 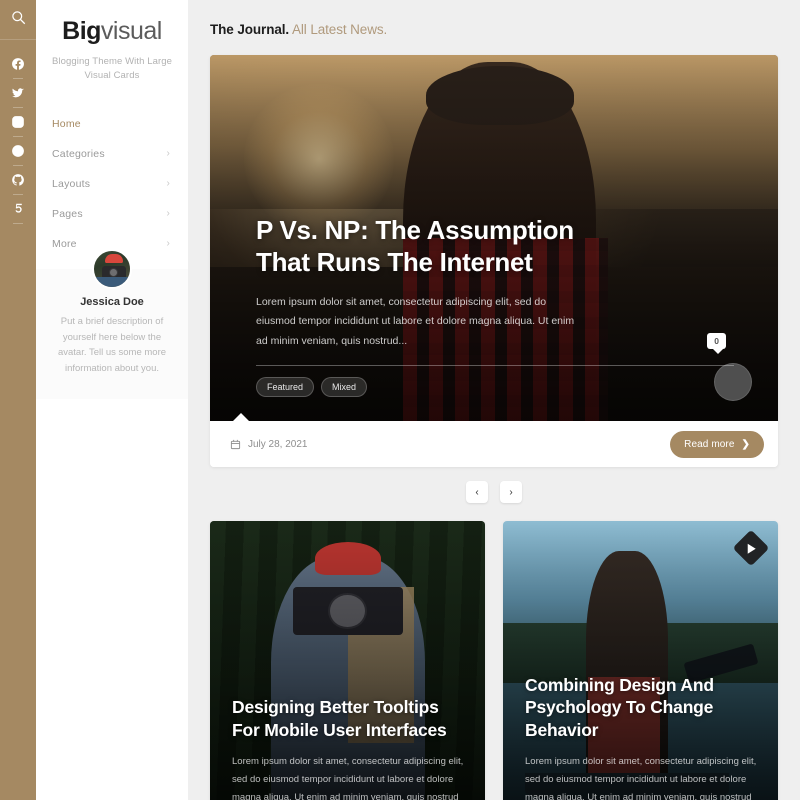 I want to click on carousel-prev-button: ‹, so click(x=477, y=492).